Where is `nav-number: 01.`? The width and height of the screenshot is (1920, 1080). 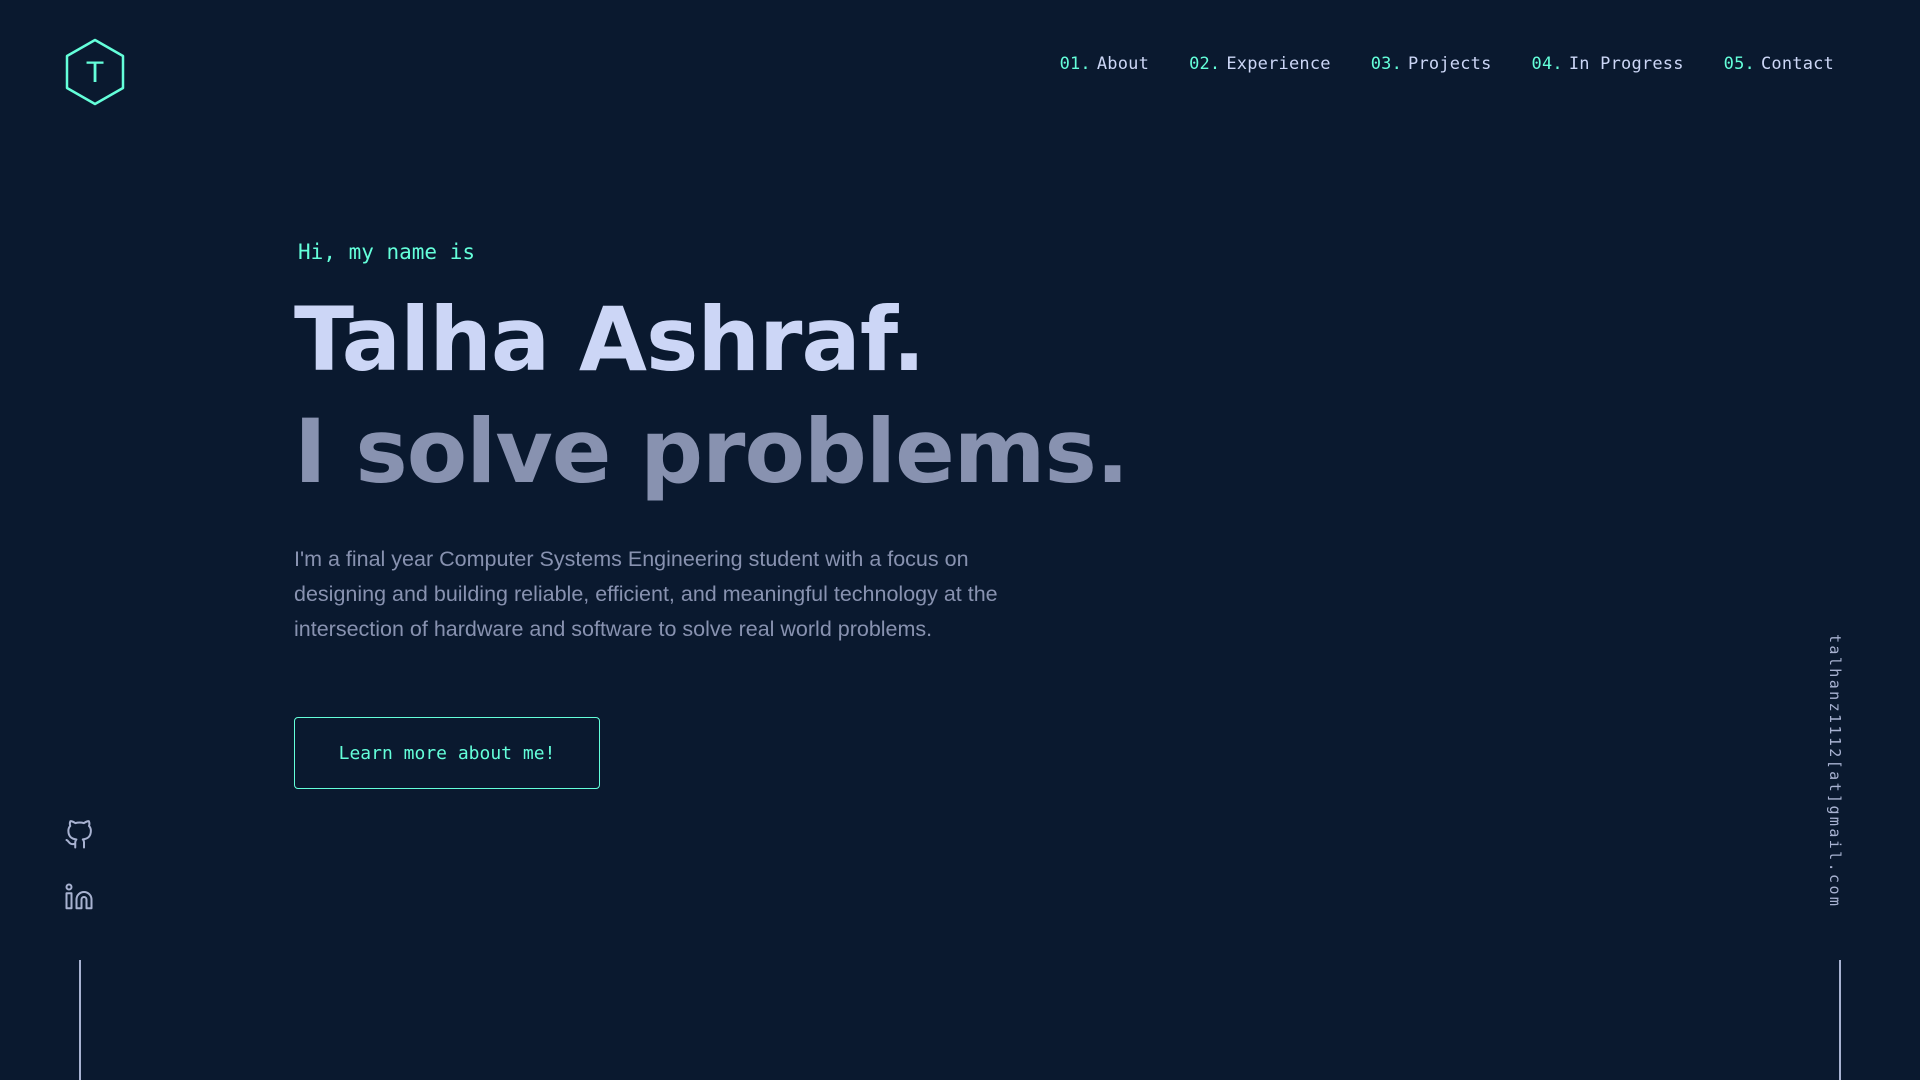 nav-number: 01. is located at coordinates (1075, 64).